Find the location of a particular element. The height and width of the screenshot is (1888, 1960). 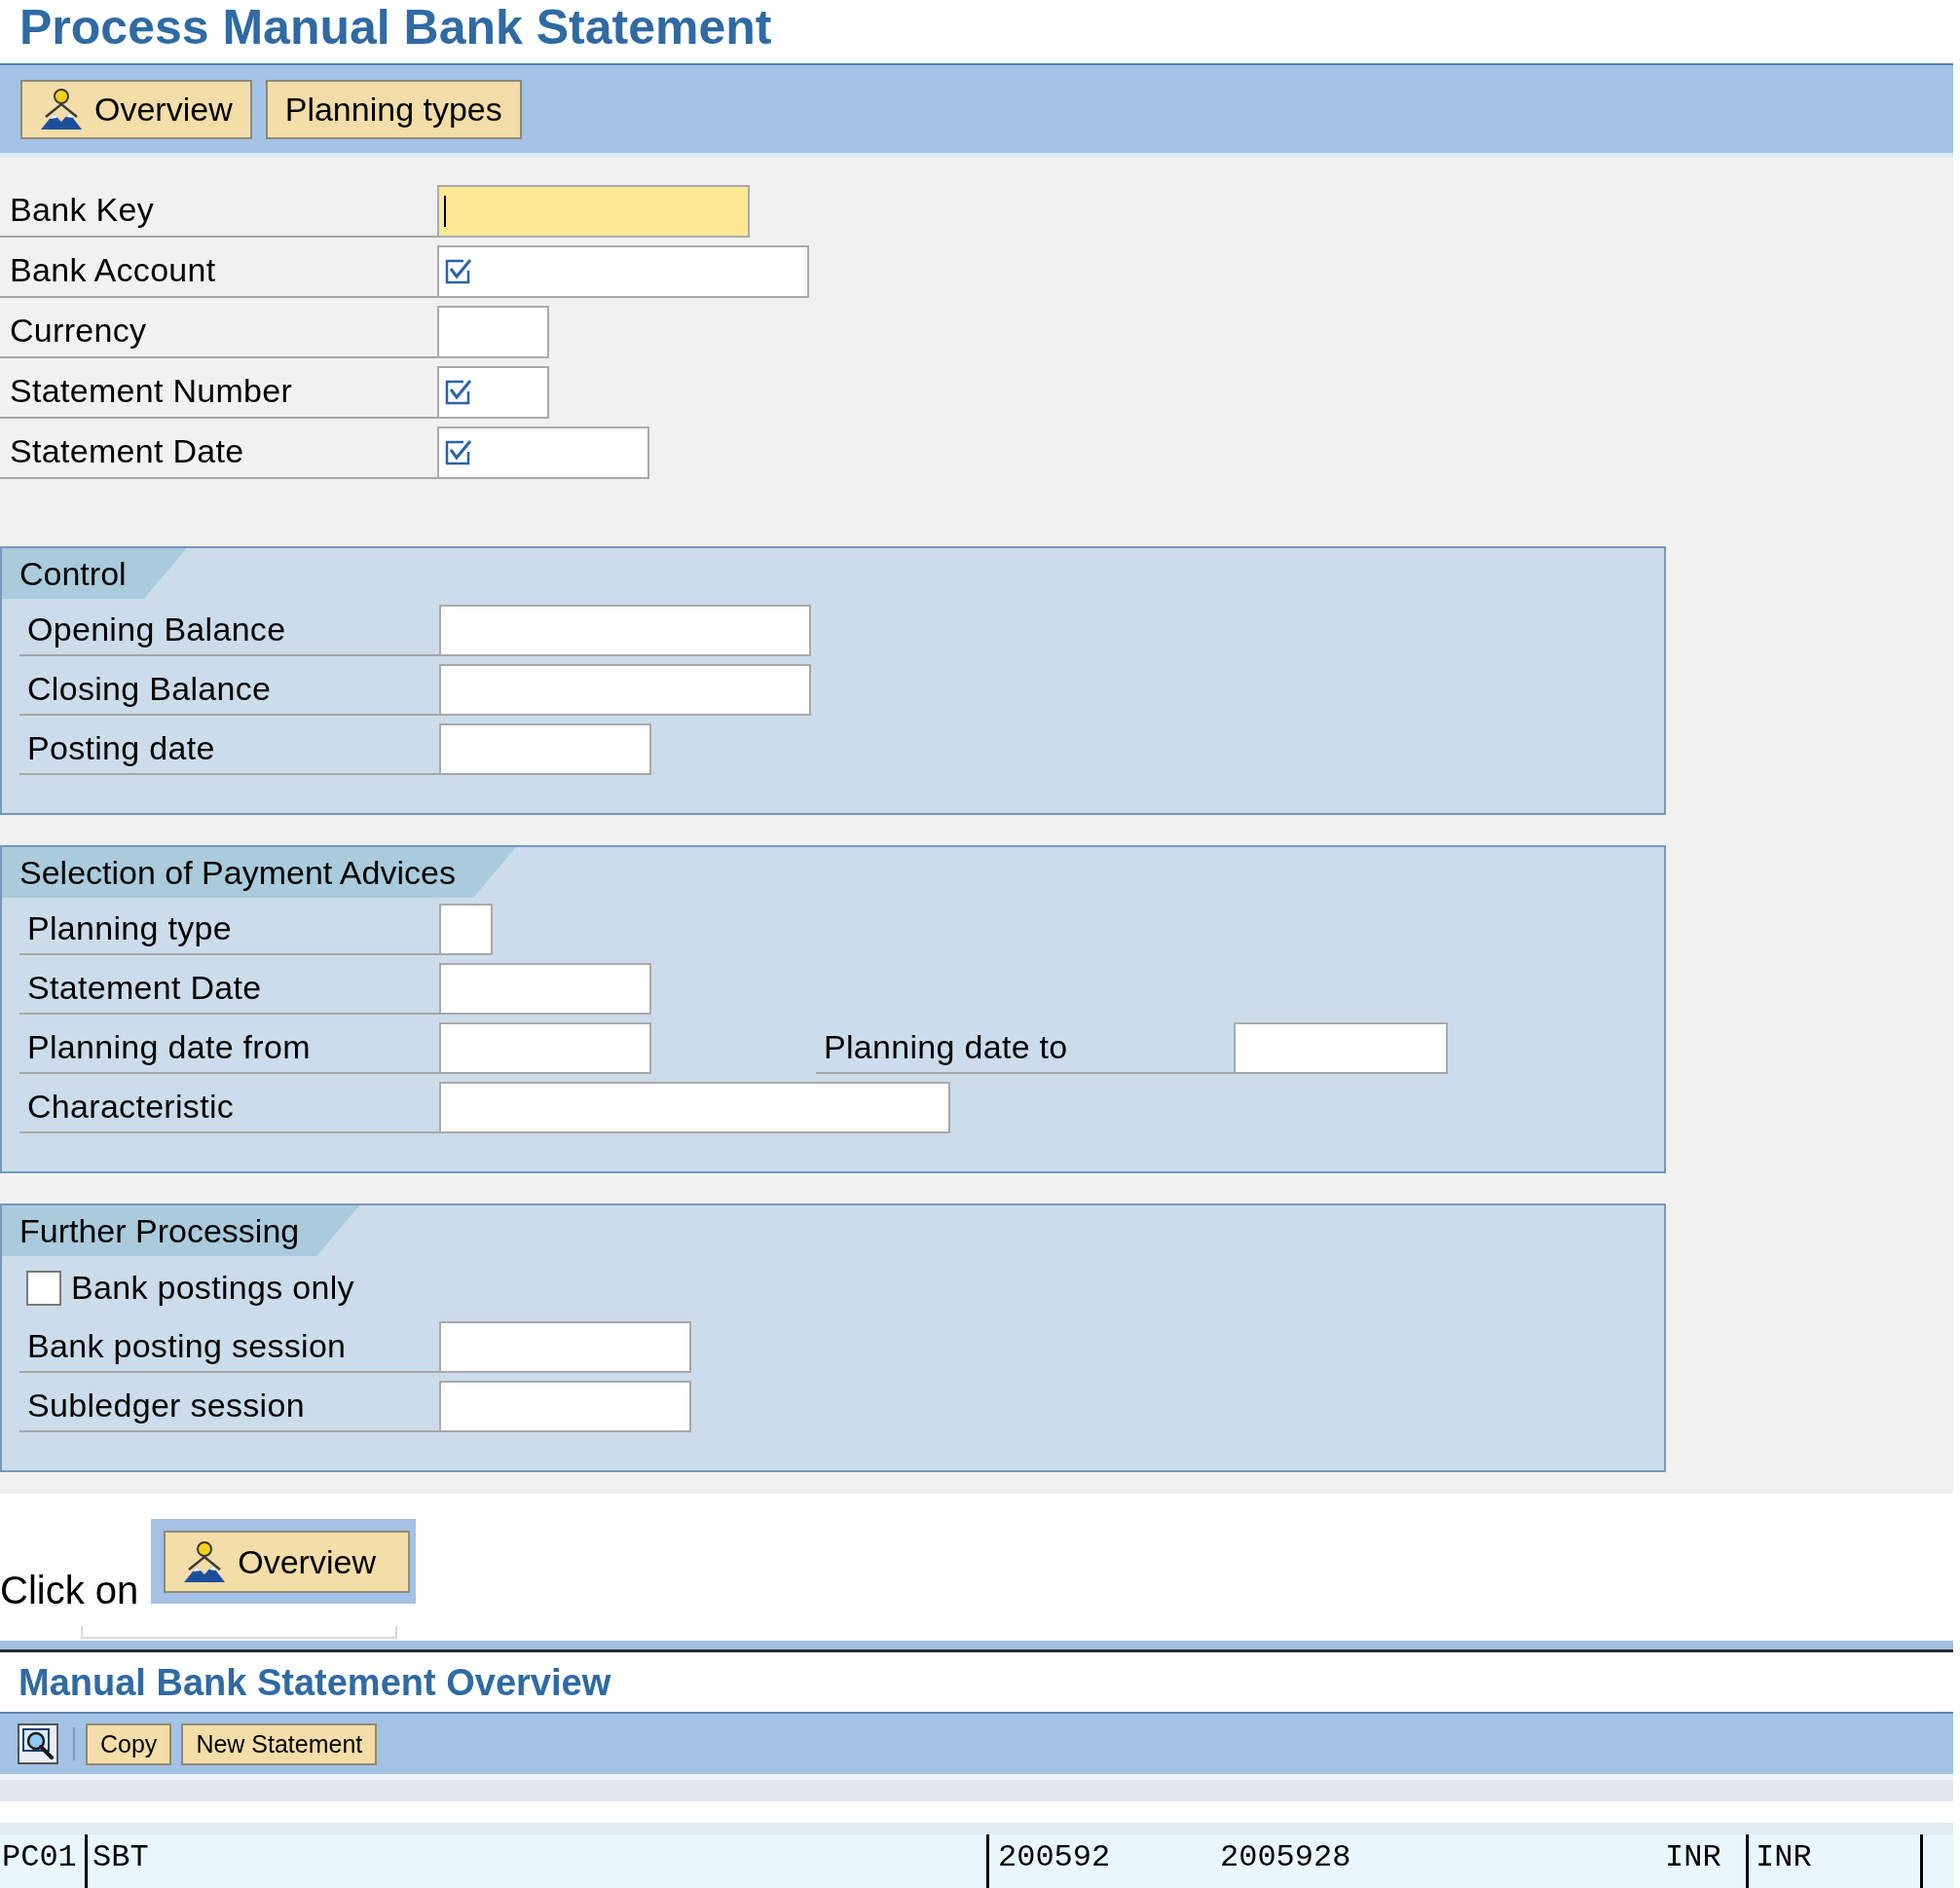

group-title: Control is located at coordinates (94, 574).